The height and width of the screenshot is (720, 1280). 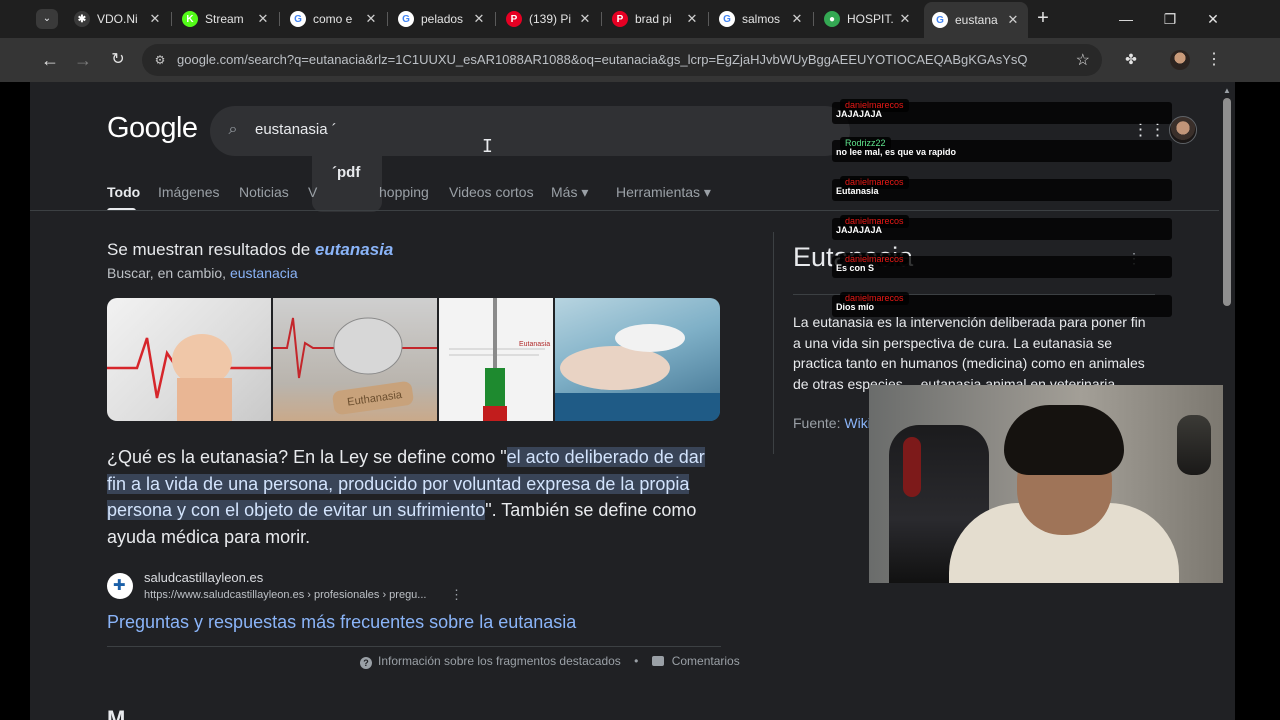 I want to click on tab-shopping: hopping, so click(x=404, y=192).